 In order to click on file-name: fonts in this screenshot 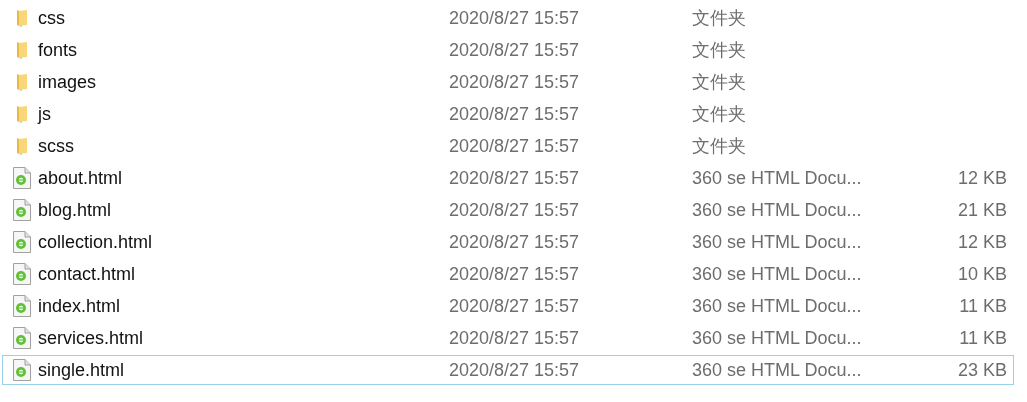, I will do `click(58, 50)`.